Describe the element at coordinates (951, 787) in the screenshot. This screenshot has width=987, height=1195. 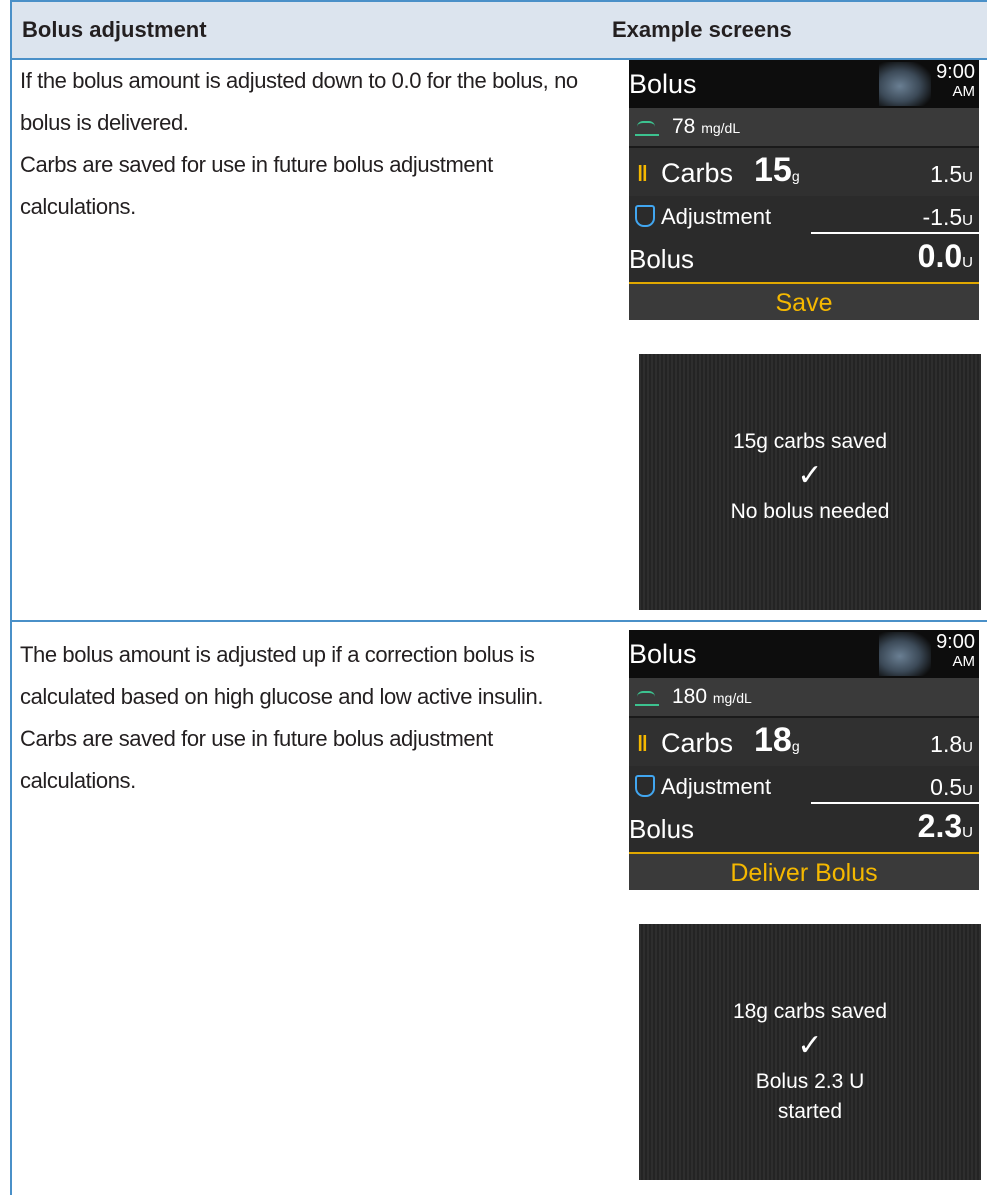
I see `adjustment-value: 0.5U` at that location.